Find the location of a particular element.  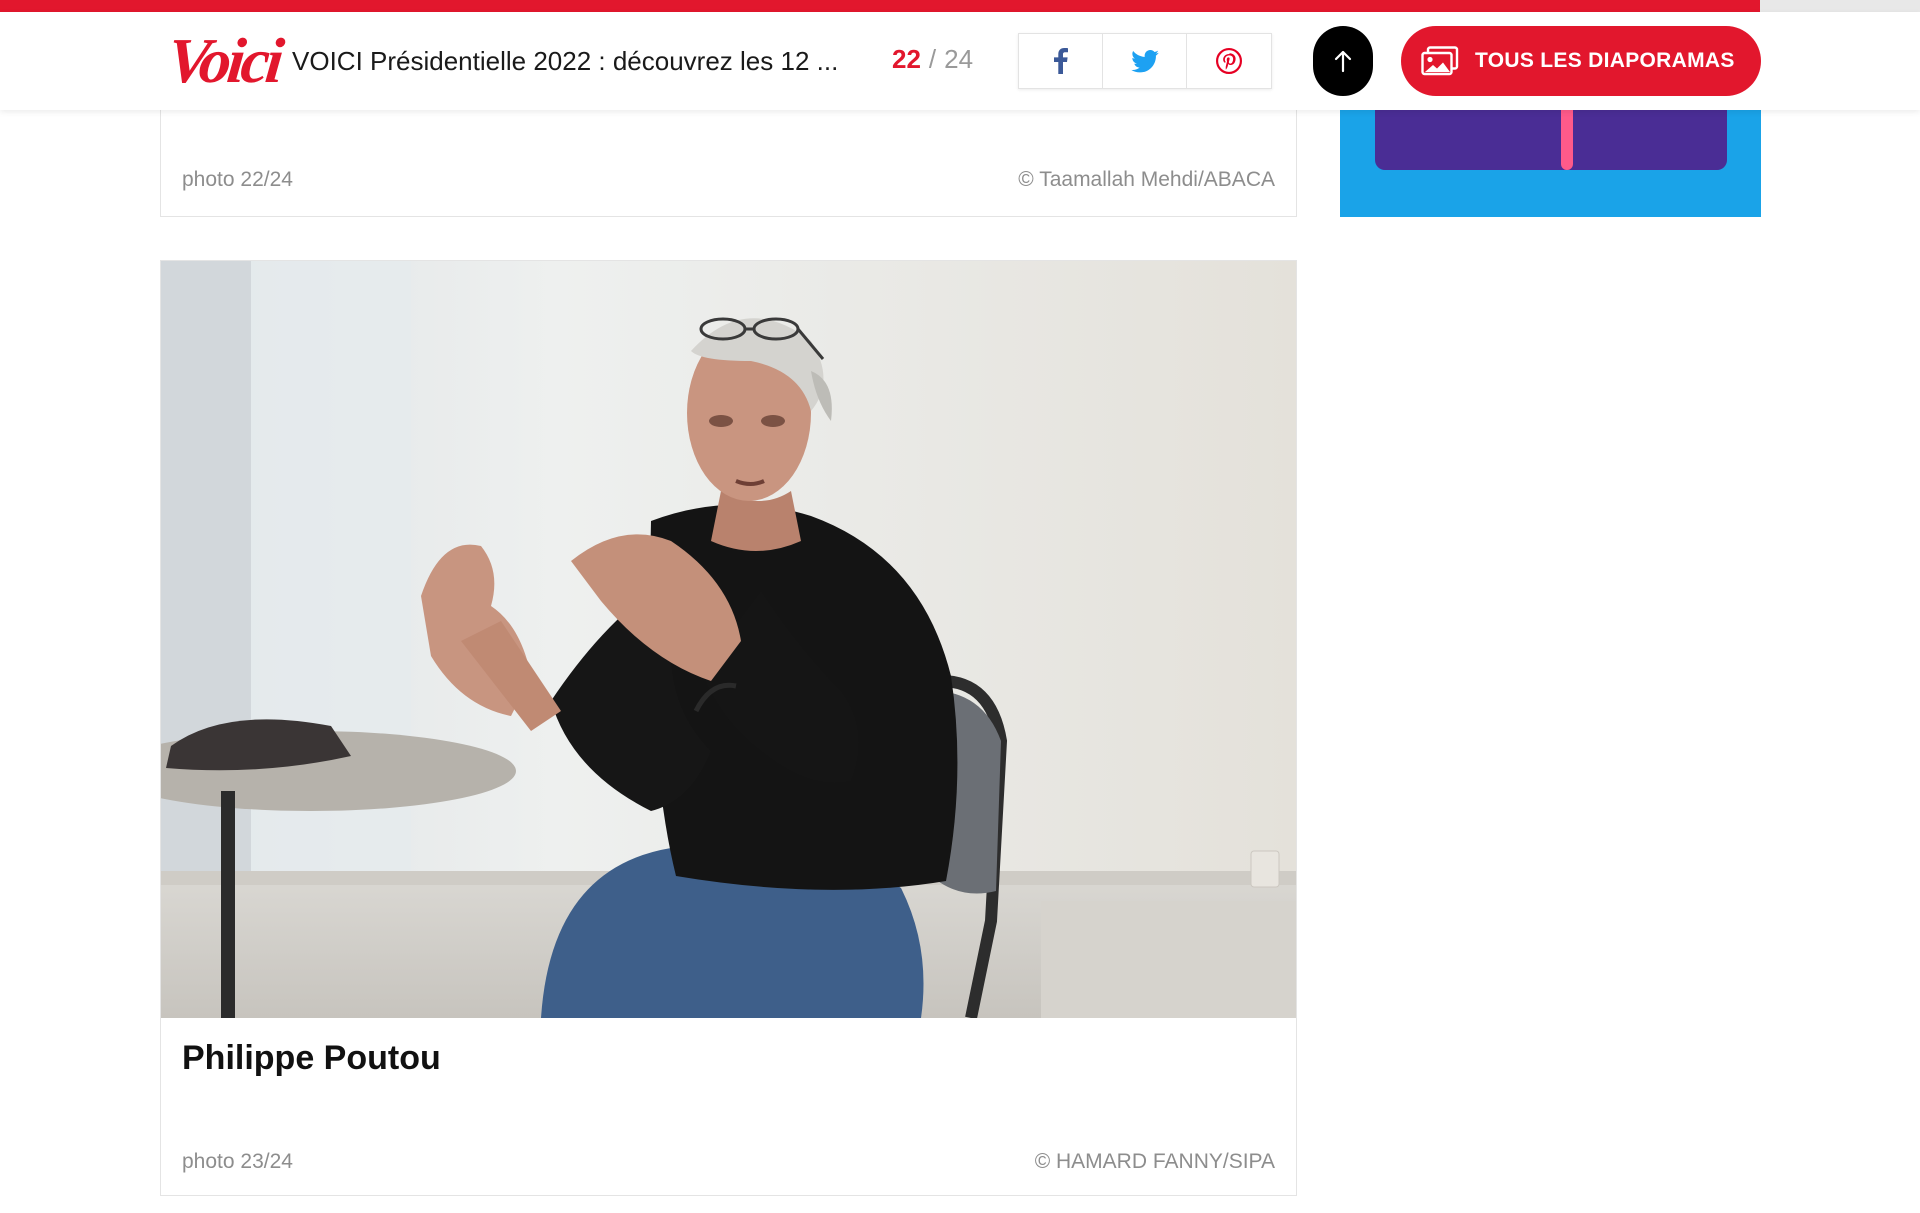

previous-slide-card: photo 22/24 © Taamallah Mehdi/ABACA is located at coordinates (728, 163).